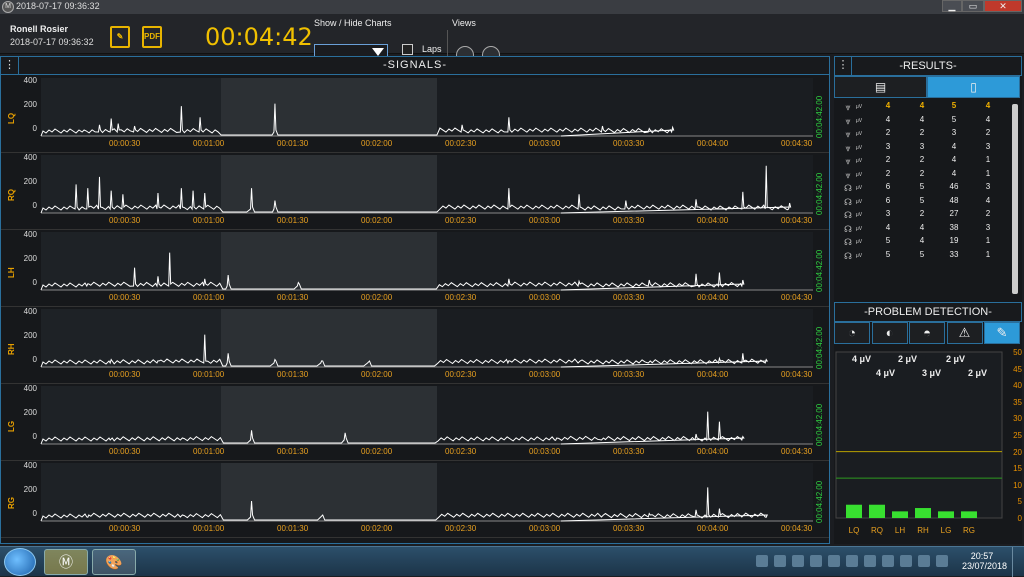 This screenshot has width=1024, height=577. I want to click on y-tick-label: 0, so click(34, 359).